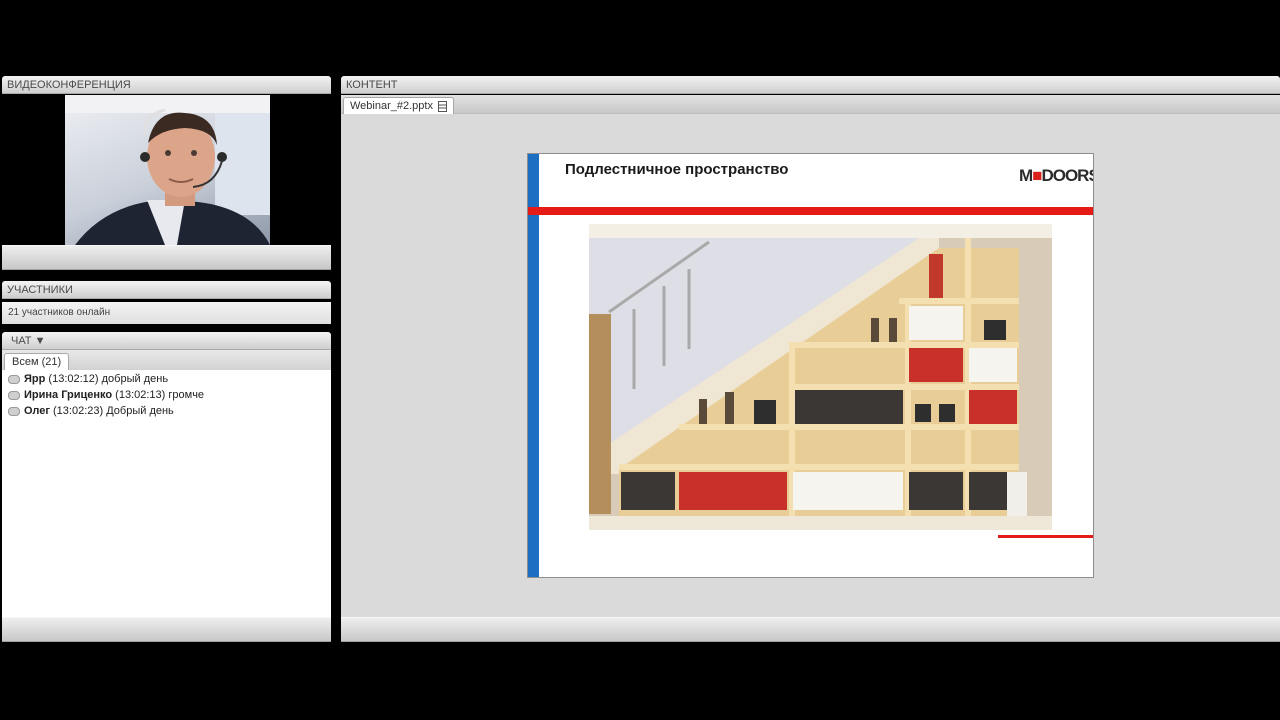 The image size is (1280, 720). I want to click on chat-message: Ярр (13:02:12) добрый день, so click(166, 379).